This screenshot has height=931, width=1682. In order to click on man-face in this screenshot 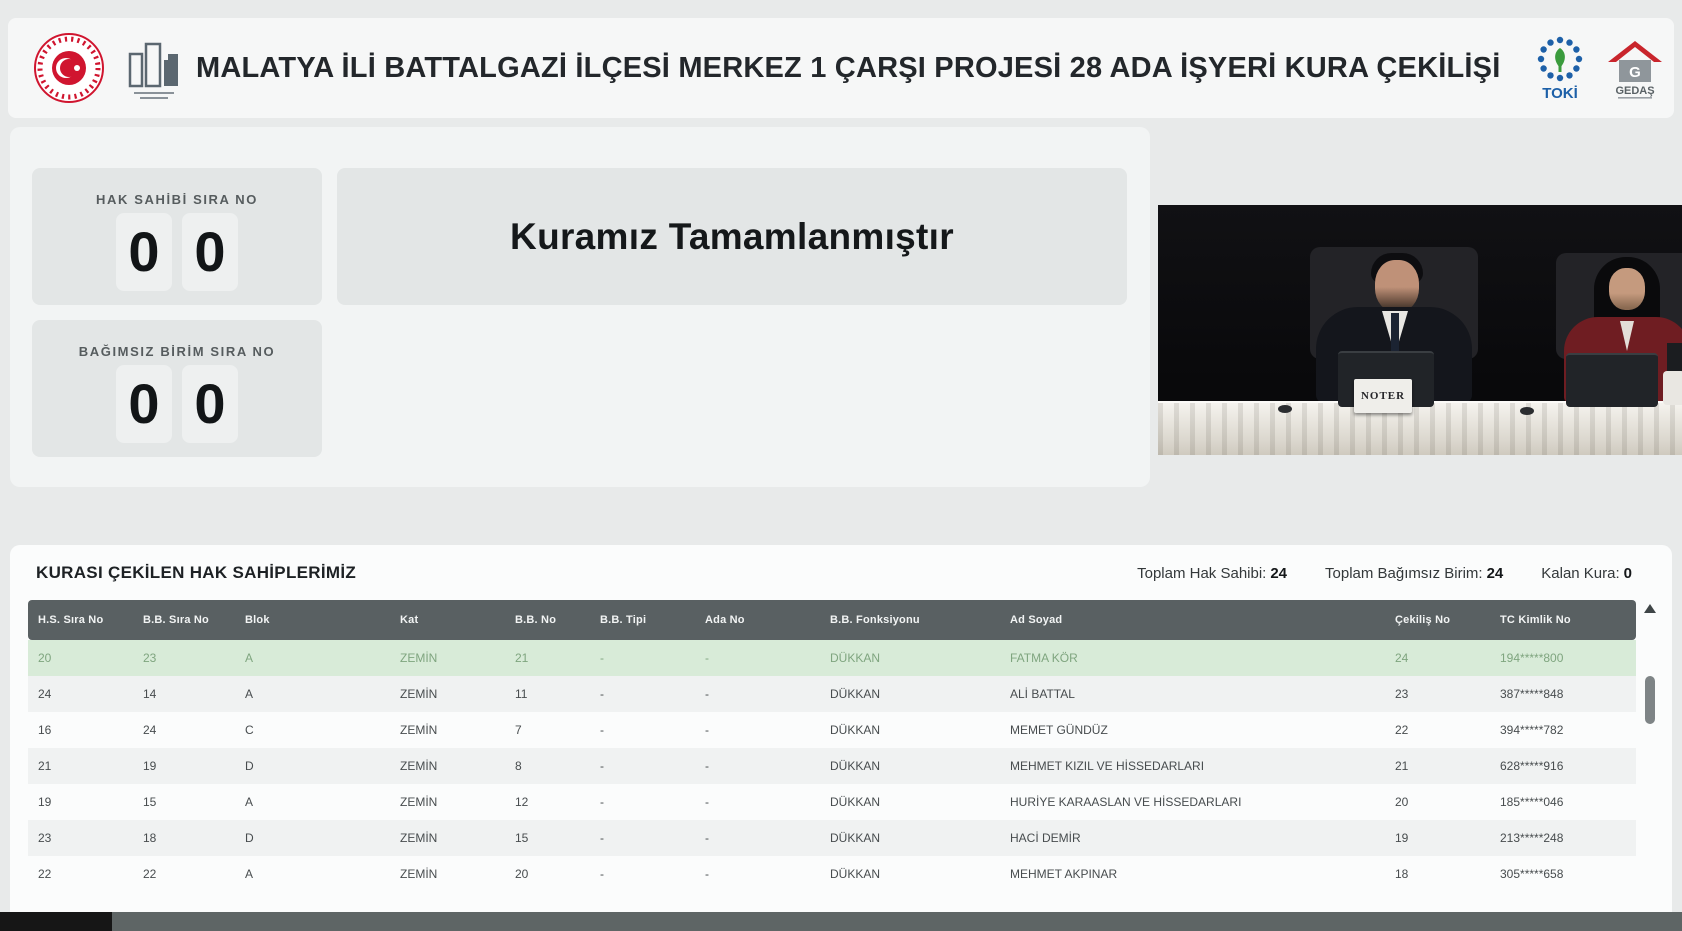, I will do `click(1397, 286)`.